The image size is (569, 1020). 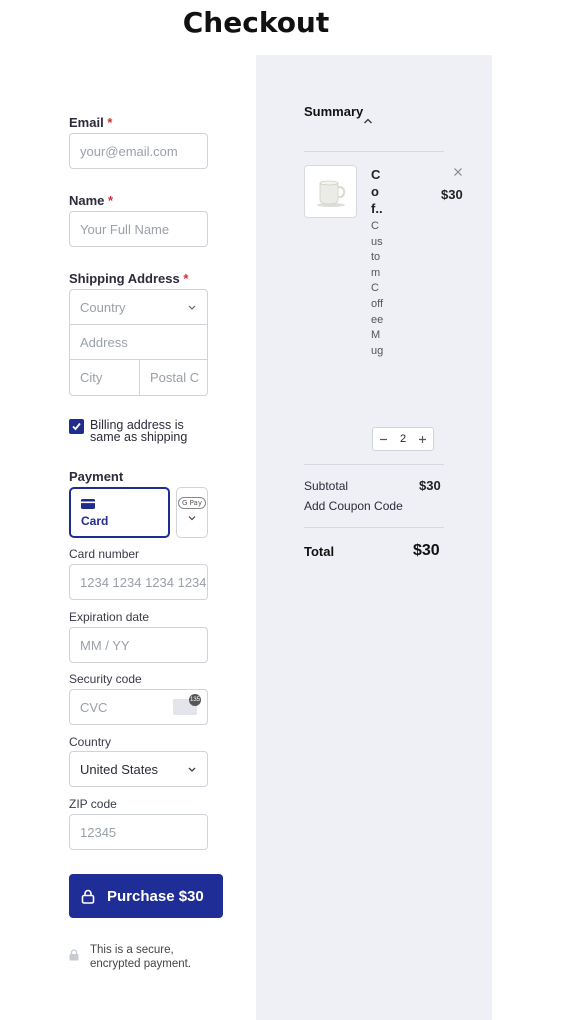 I want to click on quantity-value: 2, so click(x=403, y=439).